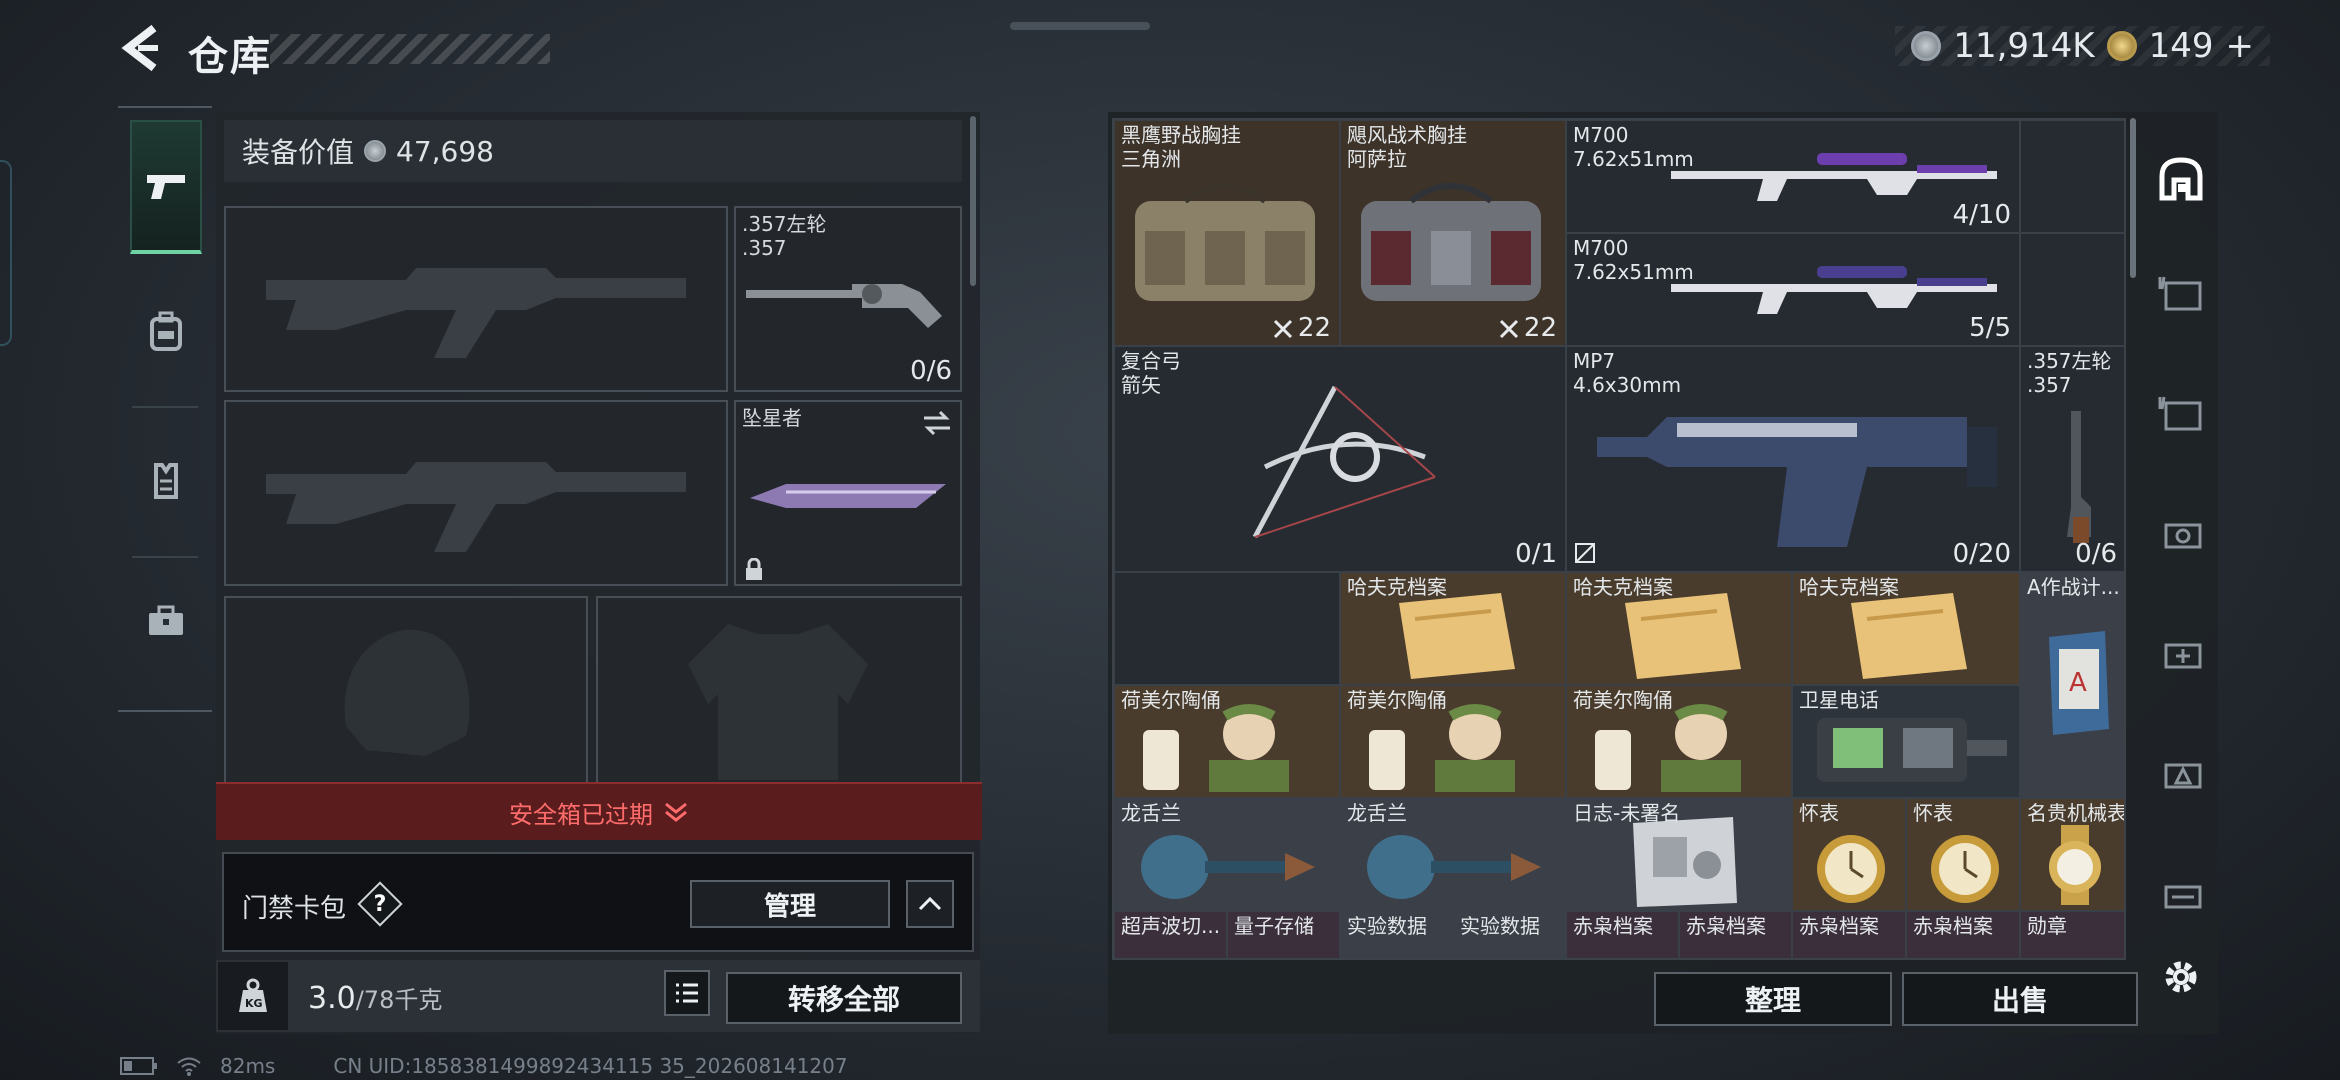 This screenshot has width=2340, height=1080. What do you see at coordinates (1627, 813) in the screenshot?
I see `item-name: 日志-未署名` at bounding box center [1627, 813].